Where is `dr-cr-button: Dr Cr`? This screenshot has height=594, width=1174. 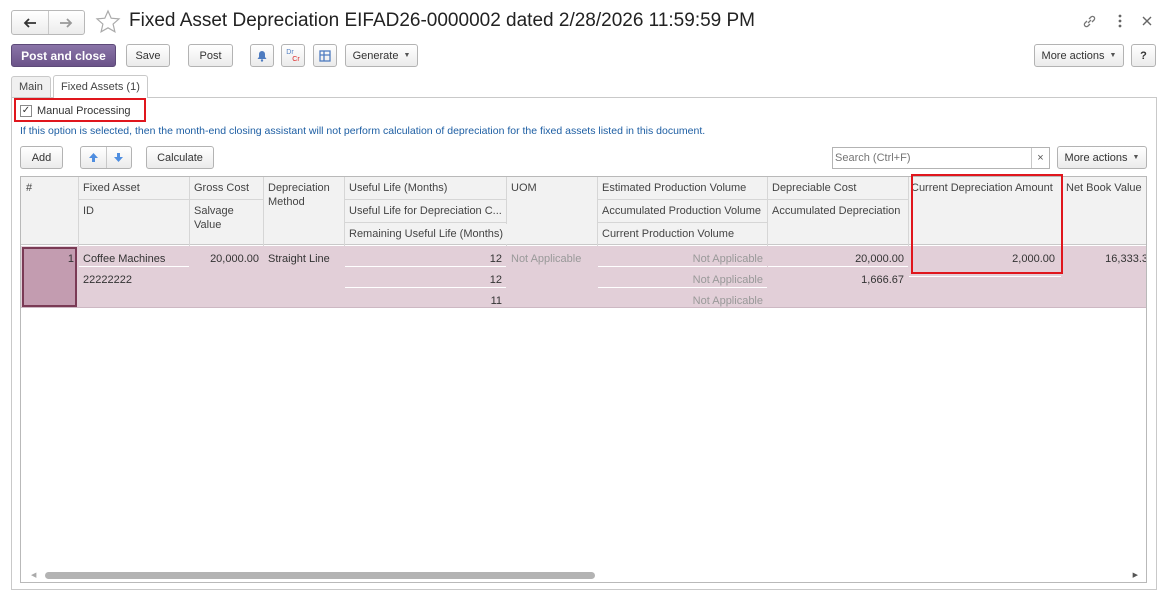
dr-cr-button: Dr Cr is located at coordinates (293, 55).